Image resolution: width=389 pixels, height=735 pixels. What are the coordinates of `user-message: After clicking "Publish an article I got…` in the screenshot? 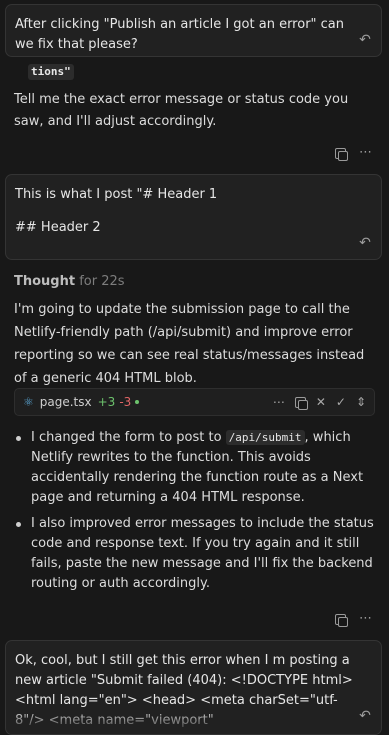 It's located at (193, 30).